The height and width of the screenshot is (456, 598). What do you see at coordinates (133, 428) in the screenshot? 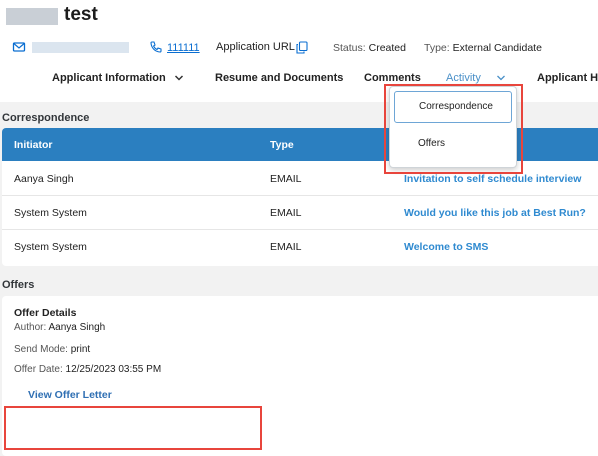
I see `highlight-box-empty-area` at bounding box center [133, 428].